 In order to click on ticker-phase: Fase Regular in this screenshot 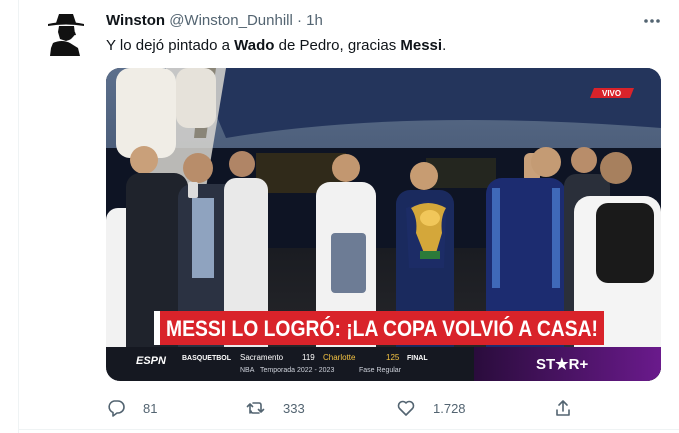, I will do `click(380, 370)`.